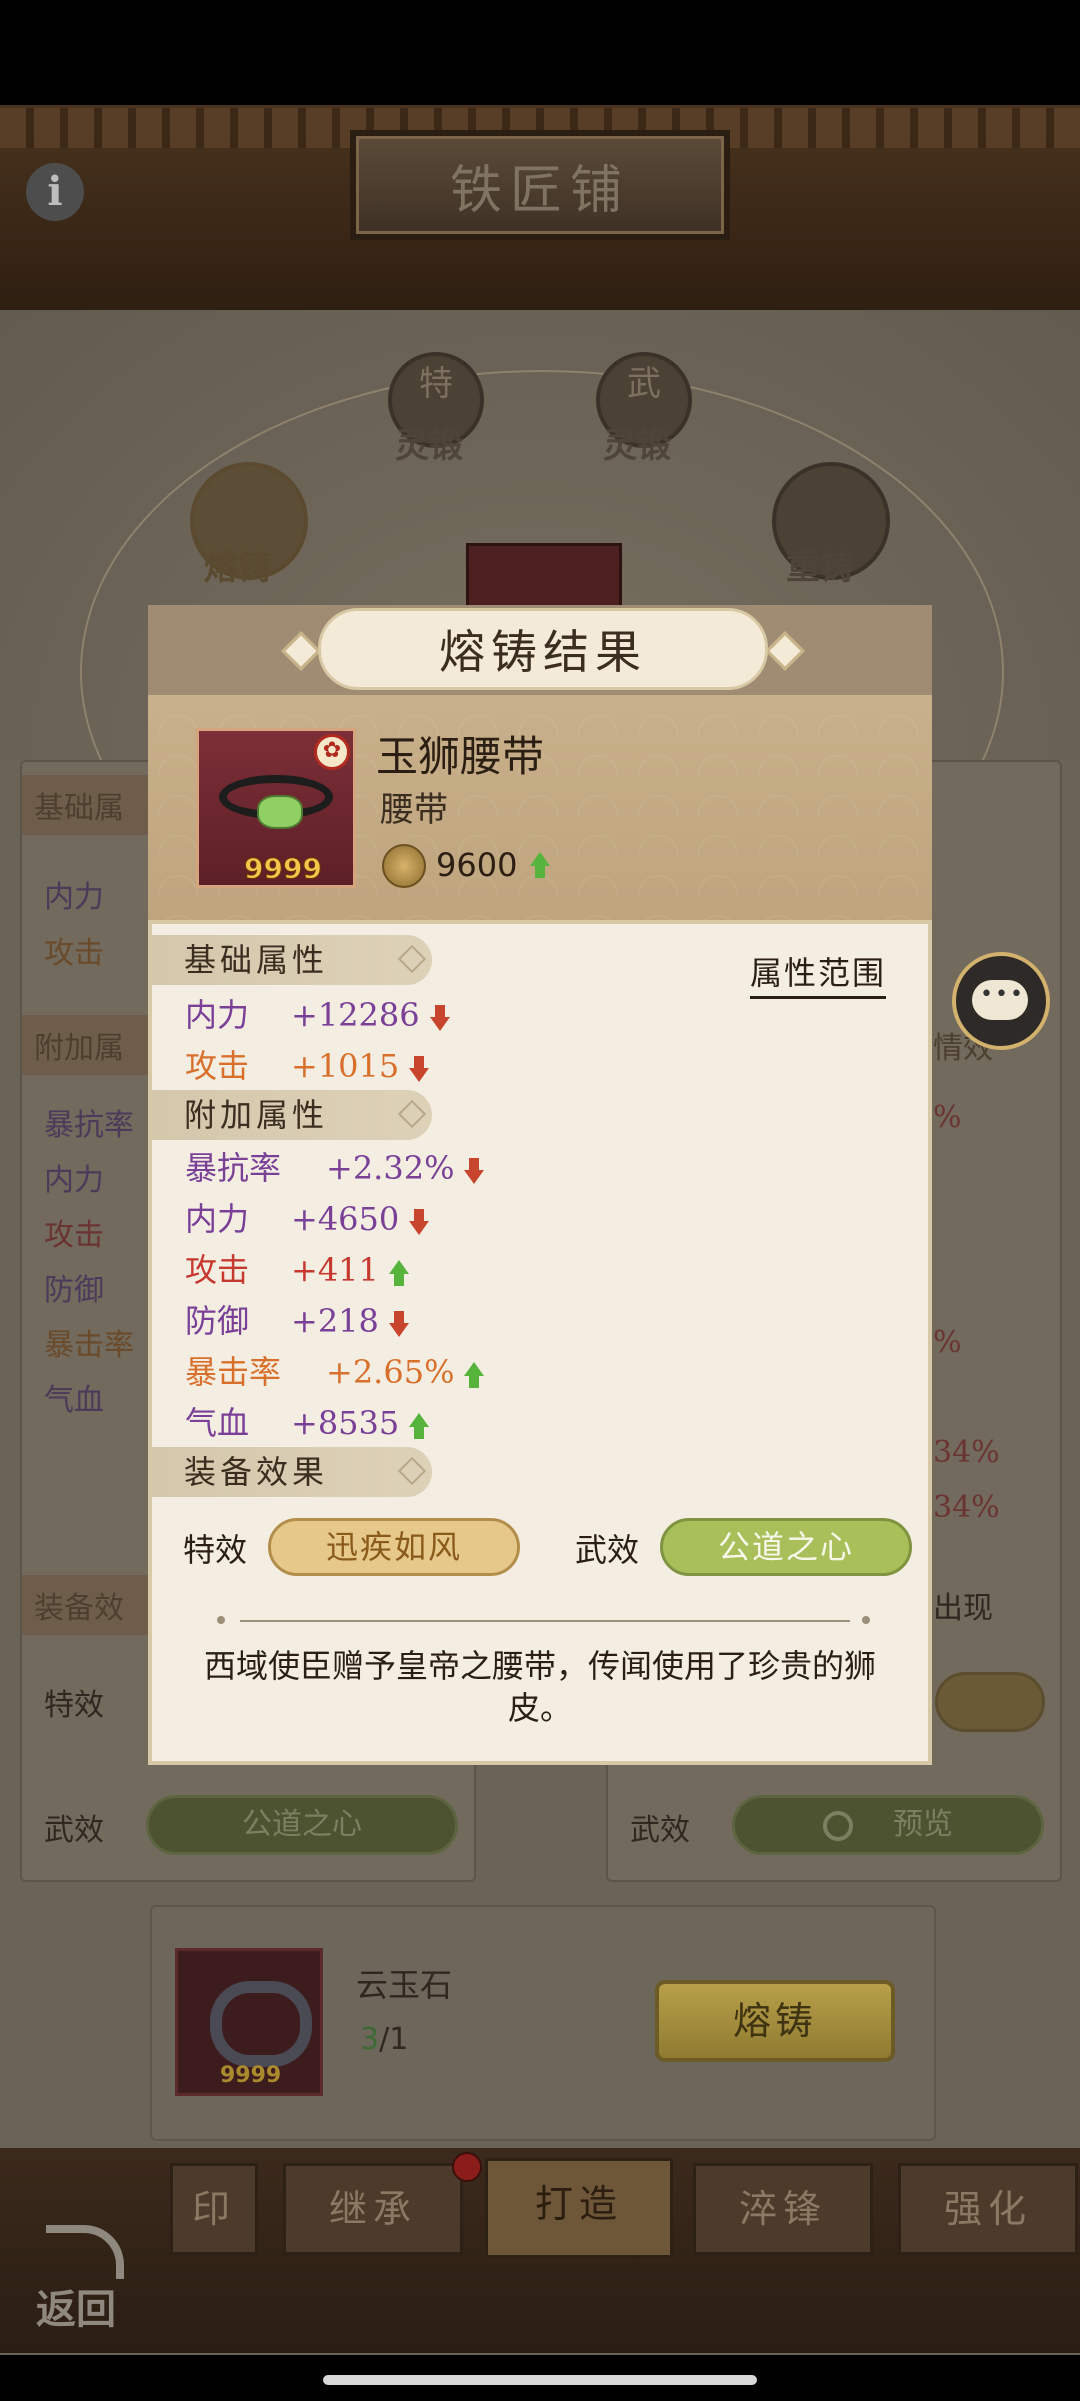 This screenshot has height=2401, width=1080. Describe the element at coordinates (436, 384) in the screenshot. I see `special-forge-char: 特` at that location.